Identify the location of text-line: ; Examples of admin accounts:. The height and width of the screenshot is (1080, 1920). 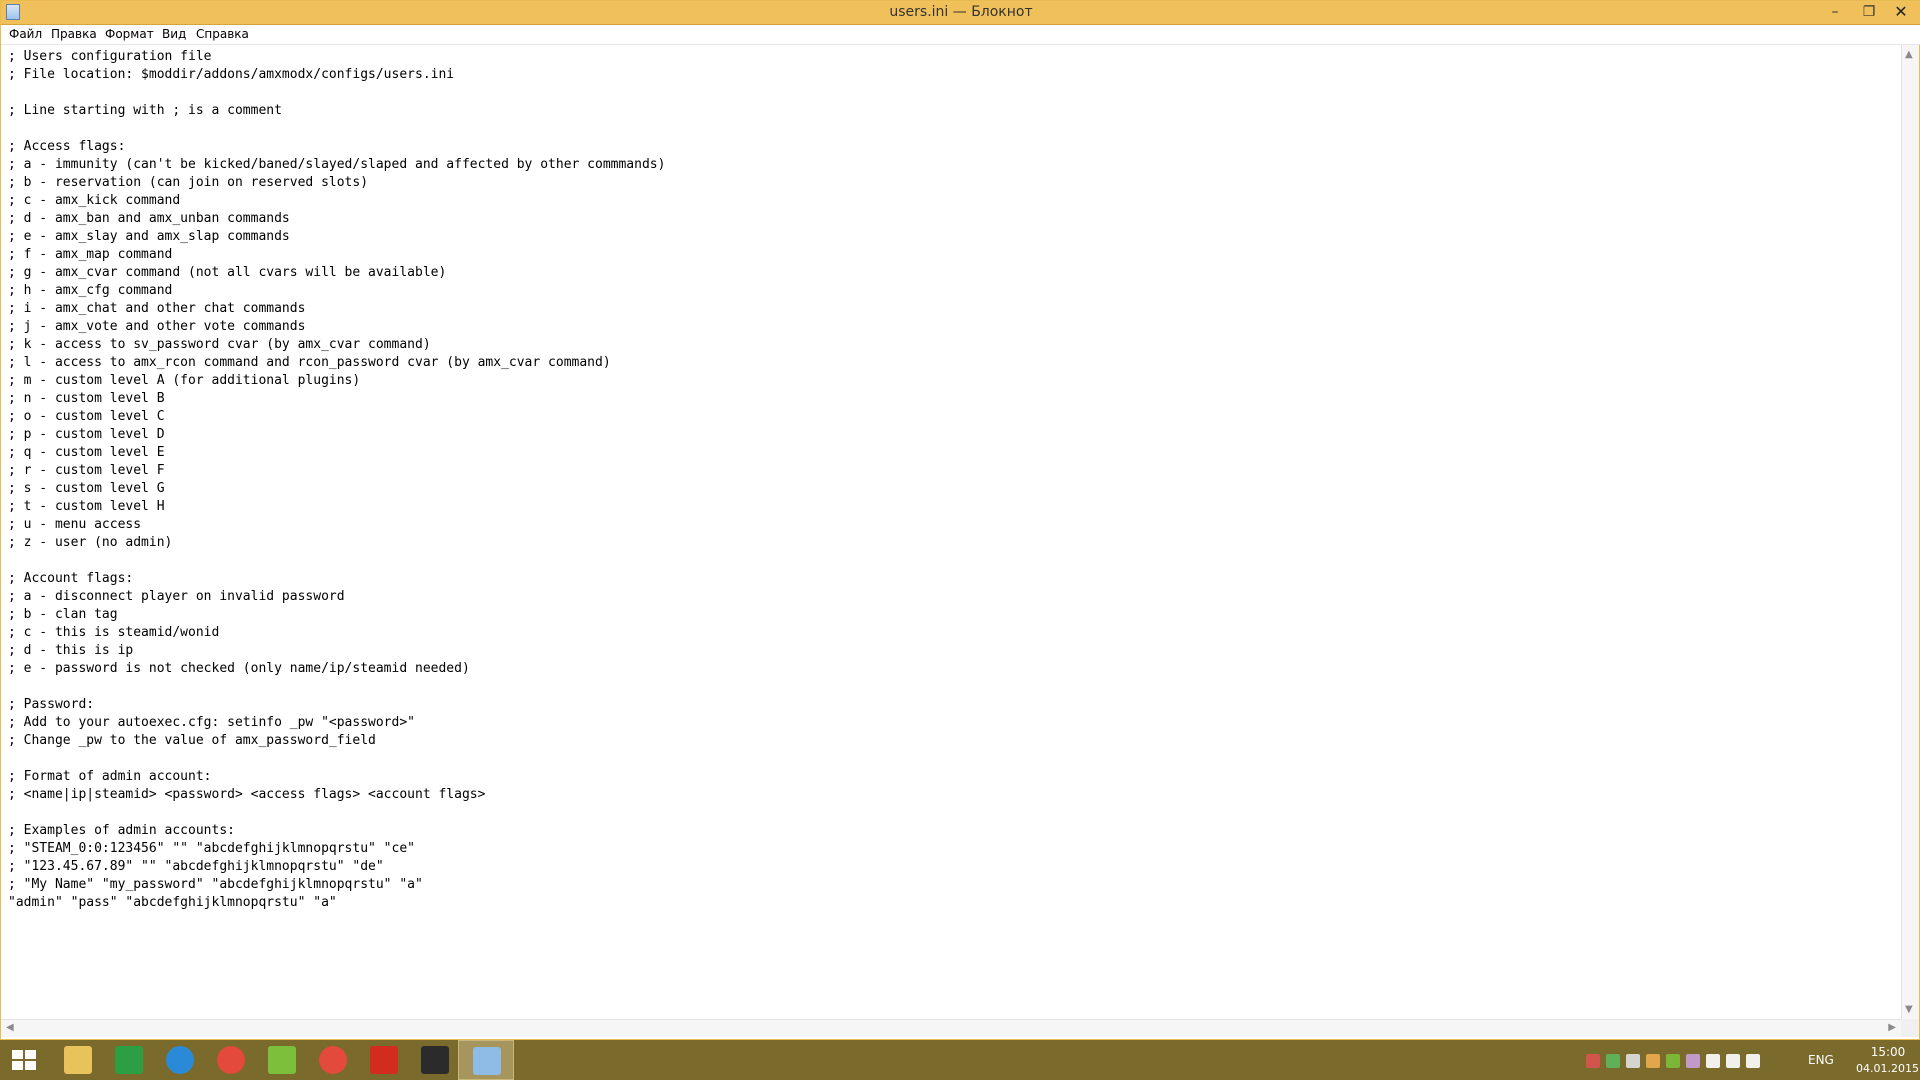
(336, 831).